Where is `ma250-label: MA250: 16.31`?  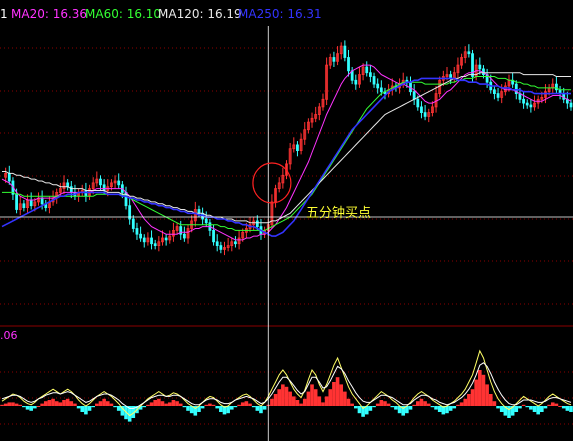 ma250-label: MA250: 16.31 is located at coordinates (280, 14).